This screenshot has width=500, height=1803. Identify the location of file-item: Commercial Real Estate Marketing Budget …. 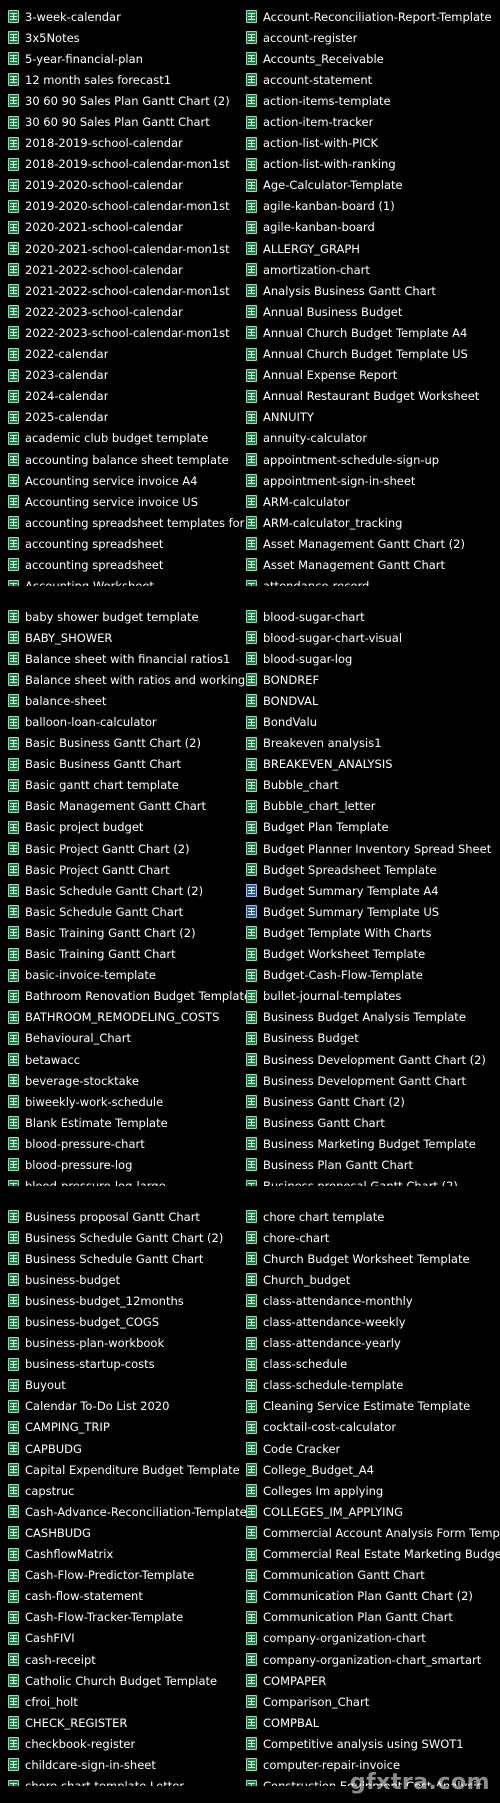
(373, 1554).